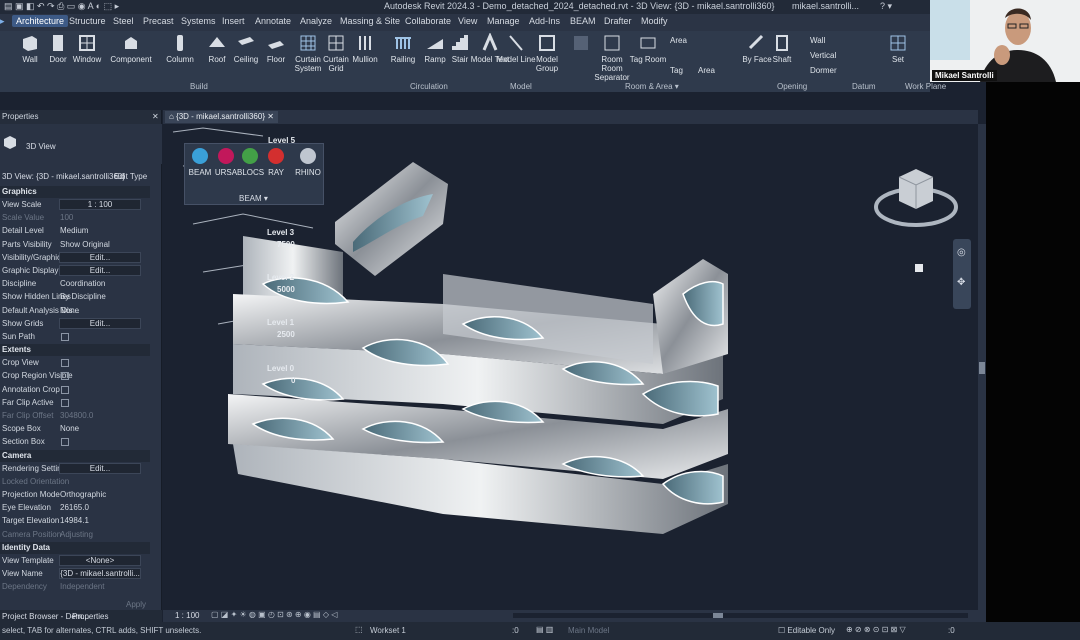 The image size is (1080, 640). Describe the element at coordinates (75, 192) in the screenshot. I see `section-graphics: Graphics` at that location.